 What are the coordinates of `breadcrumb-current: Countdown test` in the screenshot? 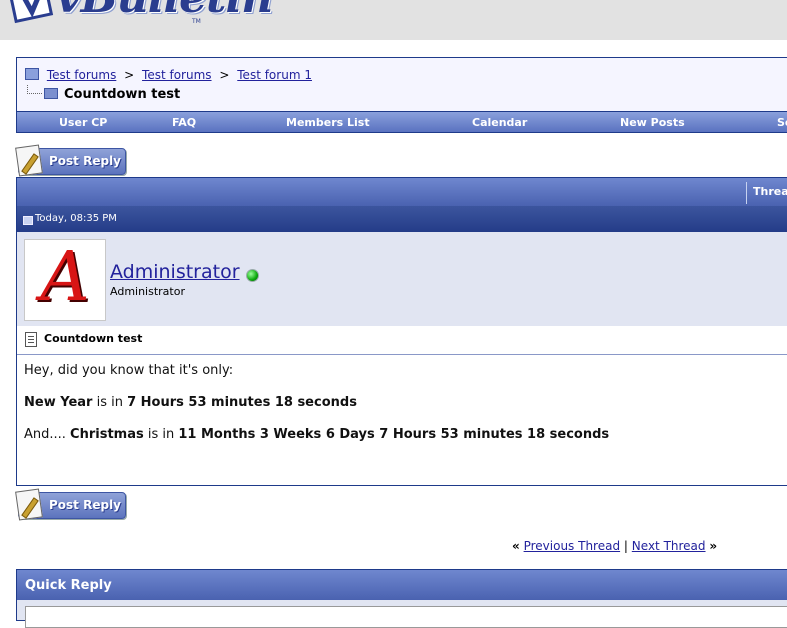 It's located at (103, 93).